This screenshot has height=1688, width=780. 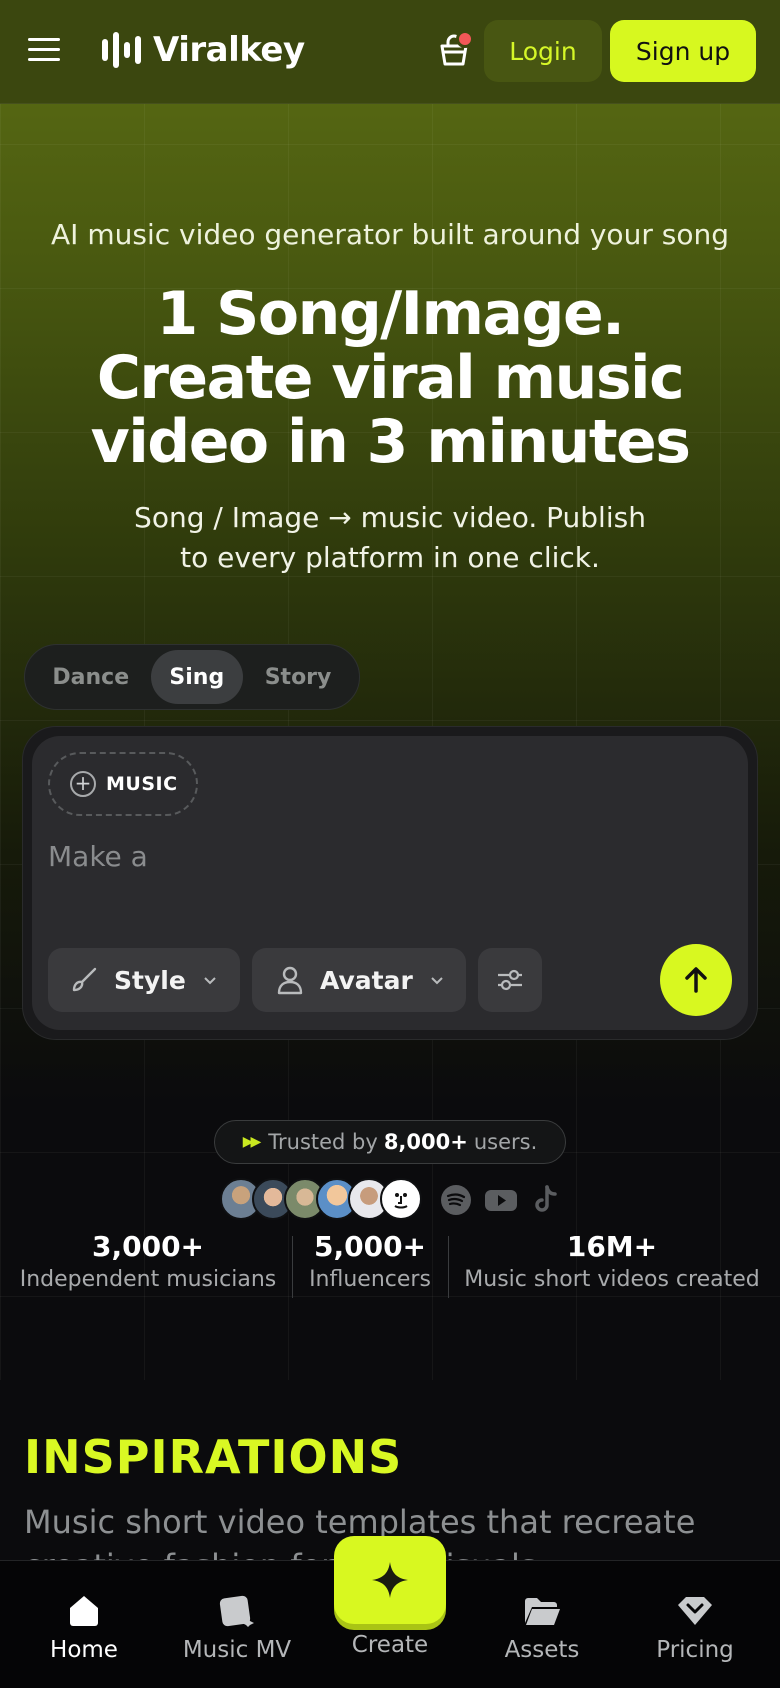 I want to click on folder-icon, so click(x=542, y=1607).